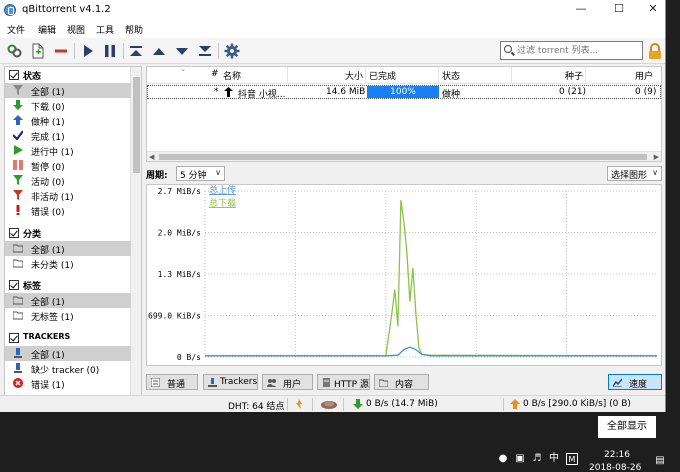 The height and width of the screenshot is (472, 680). I want to click on tracker-filter-trackerless: 缺少 tracker (0), so click(68, 368).